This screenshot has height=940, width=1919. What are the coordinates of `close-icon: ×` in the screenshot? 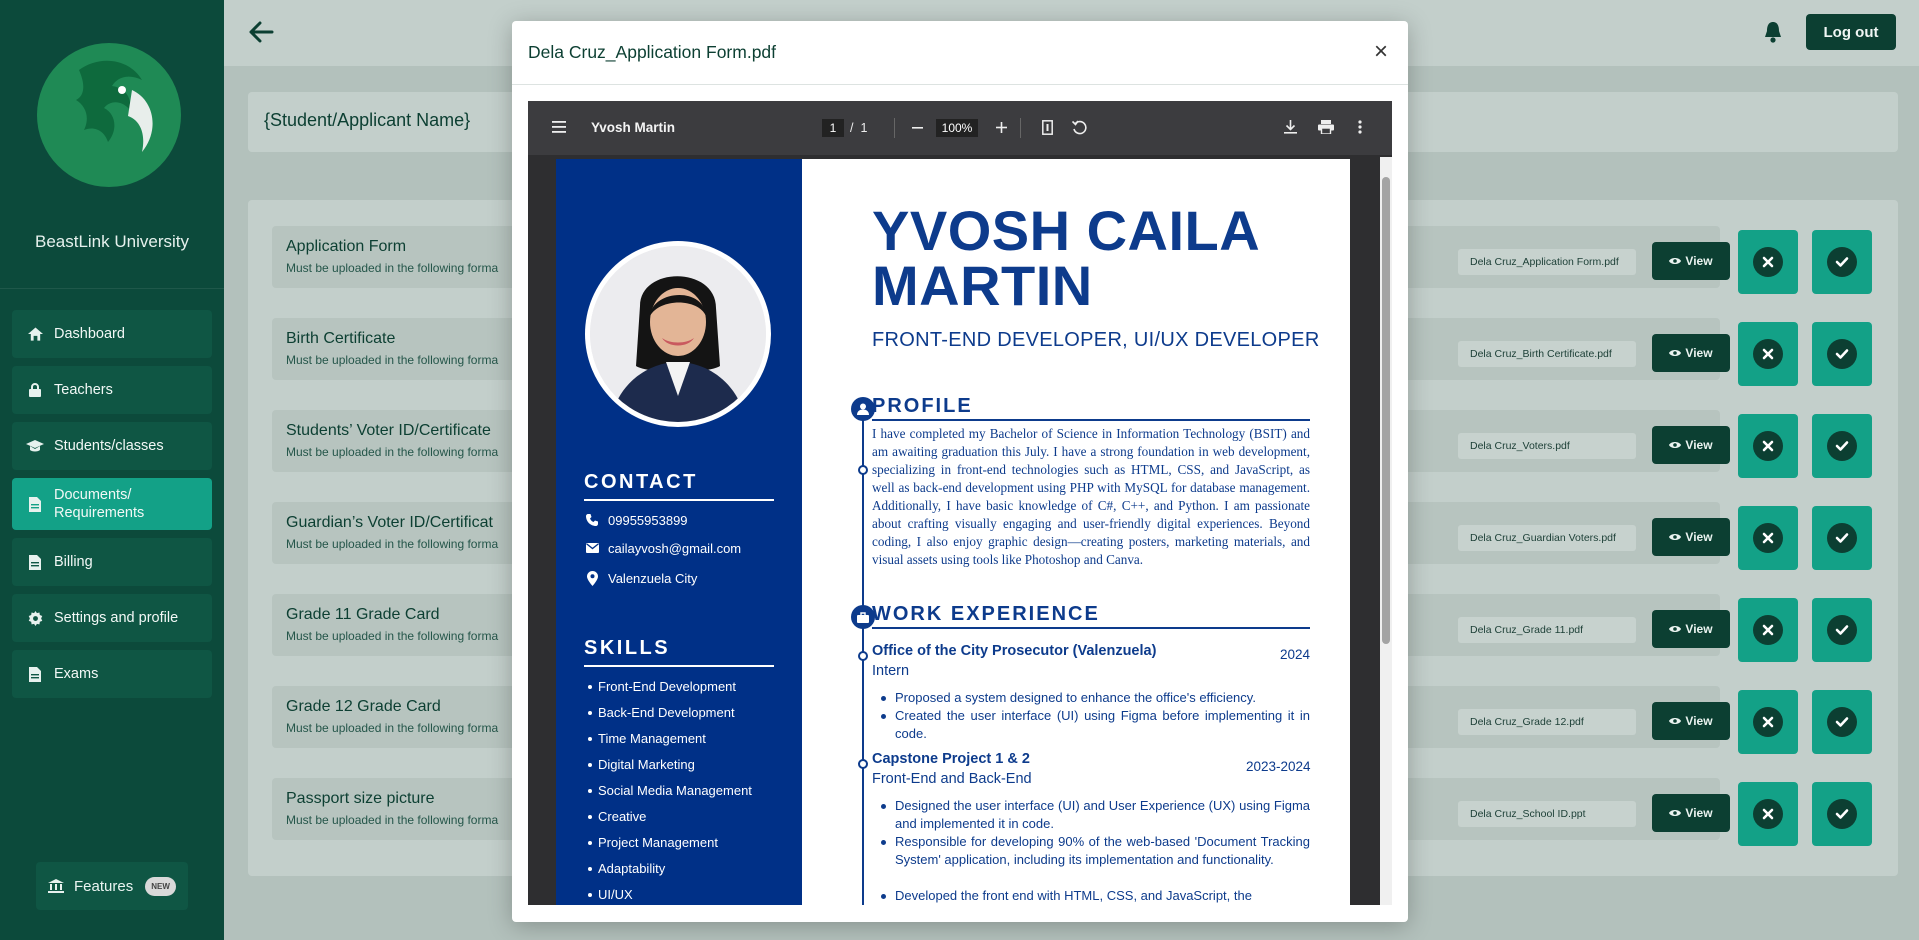 It's located at (1384, 52).